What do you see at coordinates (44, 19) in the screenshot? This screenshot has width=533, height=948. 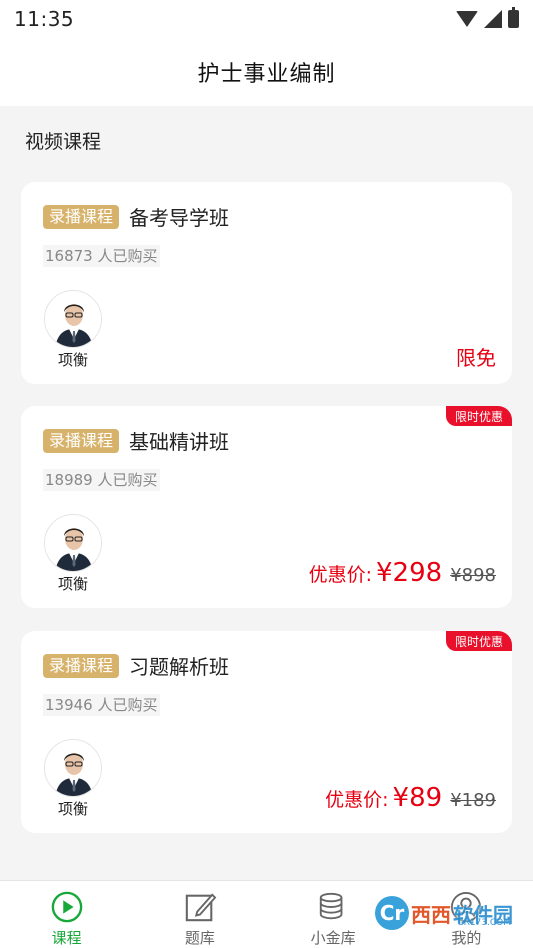 I see `status-time: 11:35` at bounding box center [44, 19].